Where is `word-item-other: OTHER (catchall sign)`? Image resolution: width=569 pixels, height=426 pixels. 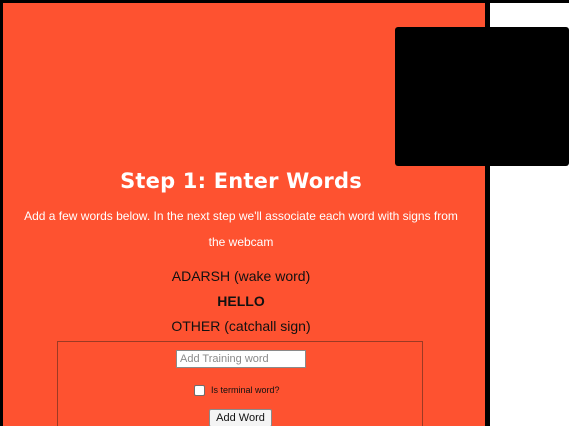 word-item-other: OTHER (catchall sign) is located at coordinates (241, 326).